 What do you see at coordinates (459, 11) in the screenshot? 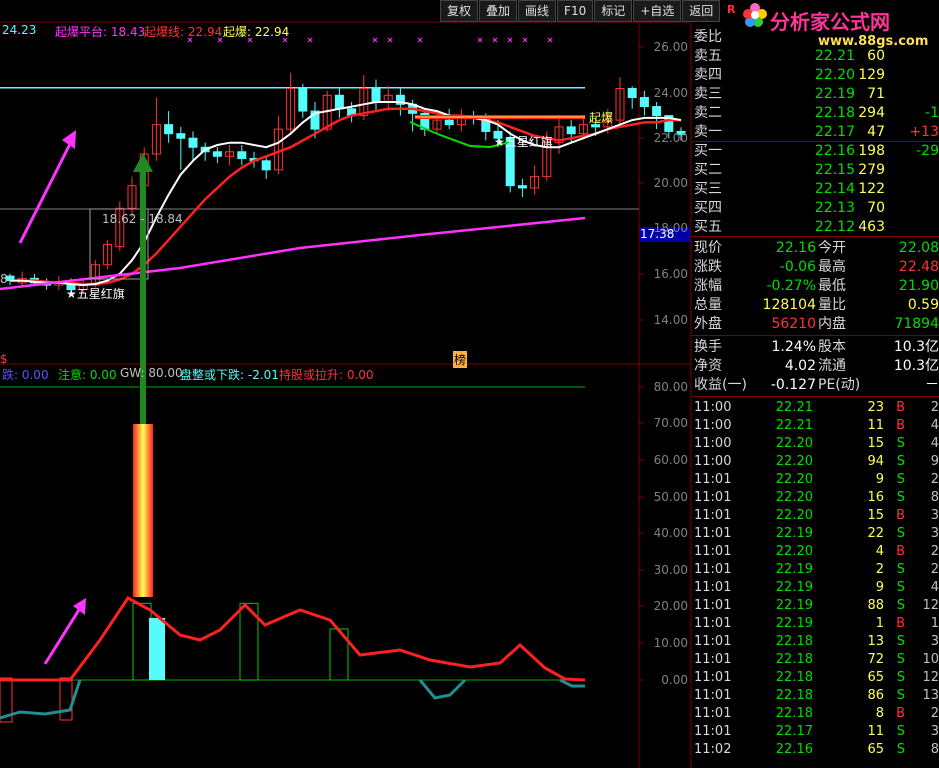
I see `restore-rights-button: 复权` at bounding box center [459, 11].